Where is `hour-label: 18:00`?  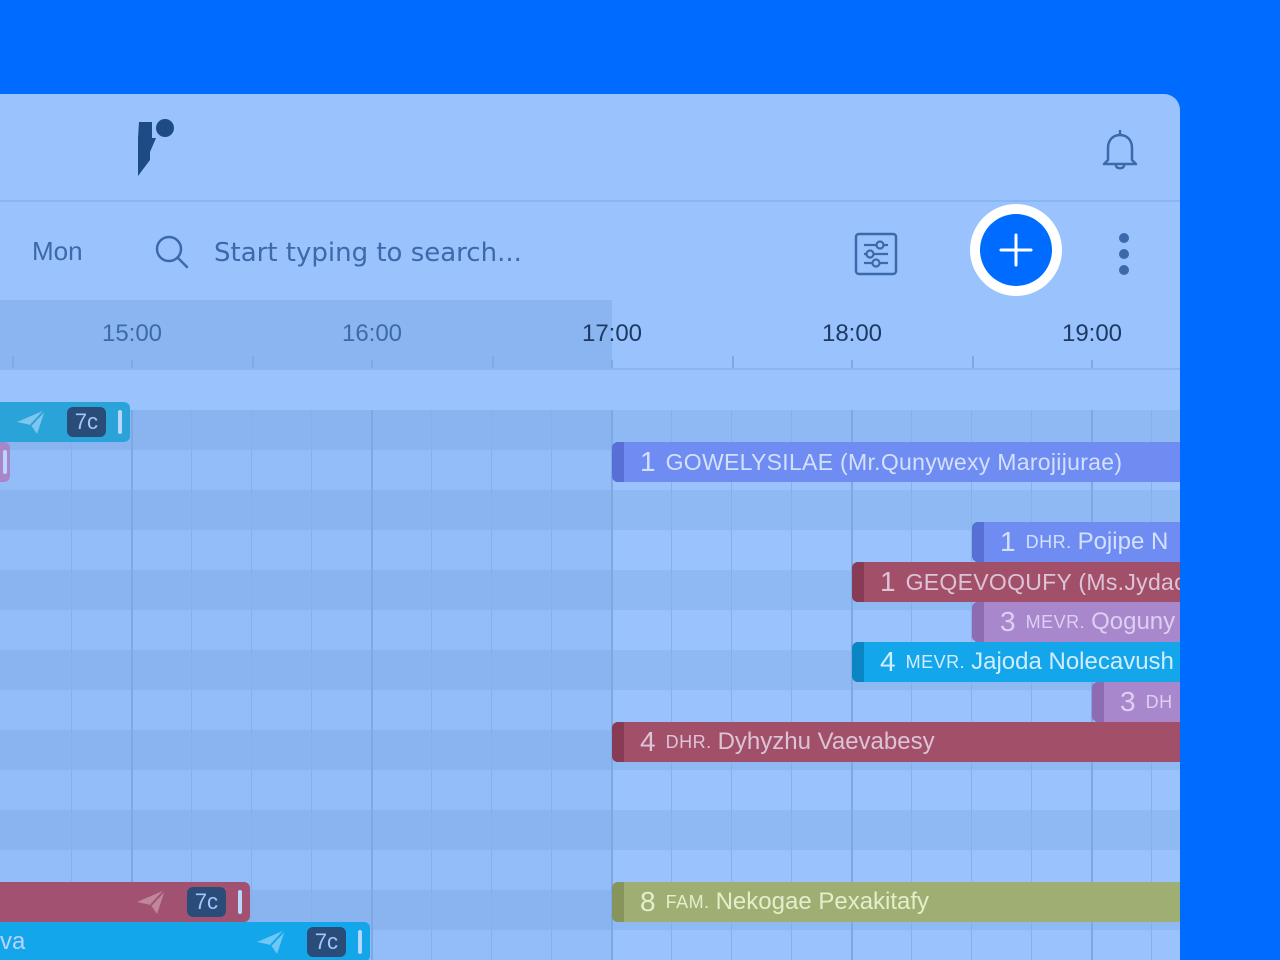 hour-label: 18:00 is located at coordinates (852, 333).